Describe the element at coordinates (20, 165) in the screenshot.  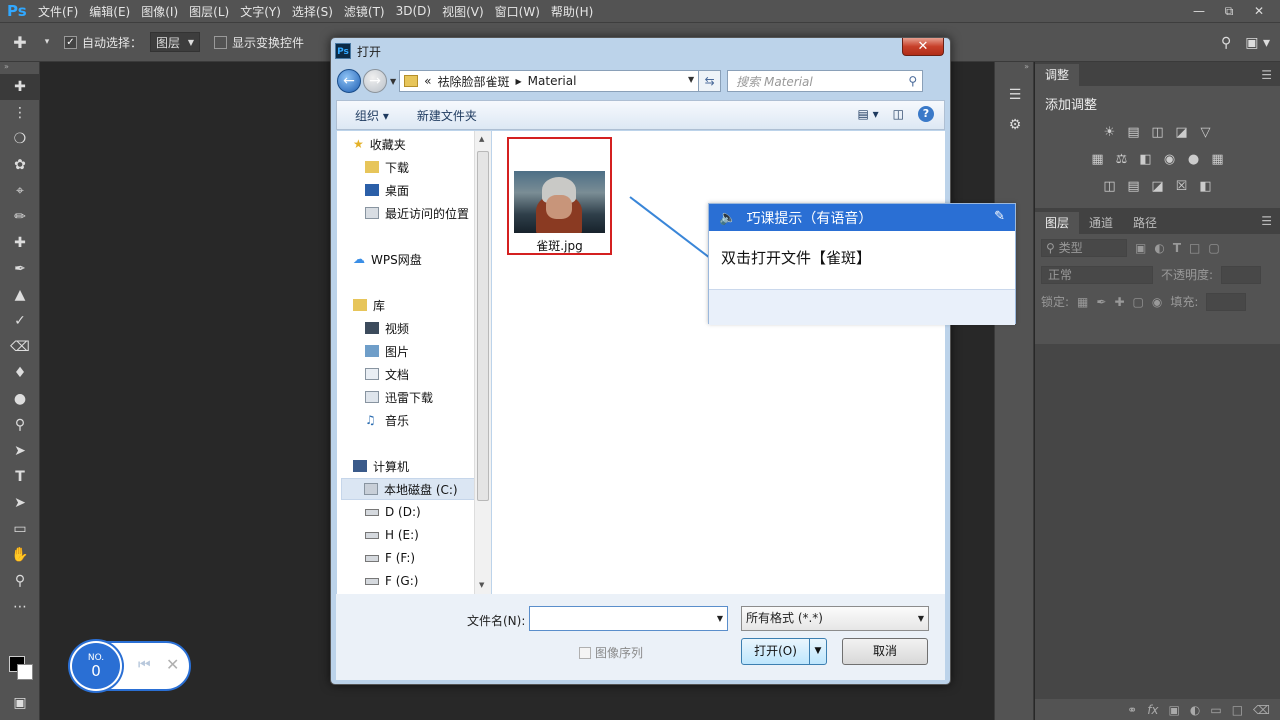
I see `quick-select-tool-icon: ✿` at that location.